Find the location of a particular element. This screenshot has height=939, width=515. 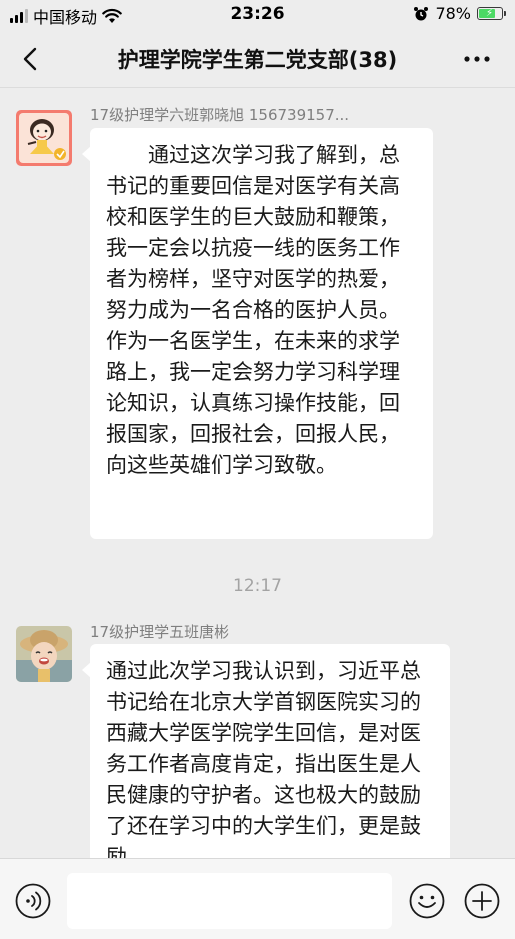

status-right: 78% ⚡ is located at coordinates (459, 13).